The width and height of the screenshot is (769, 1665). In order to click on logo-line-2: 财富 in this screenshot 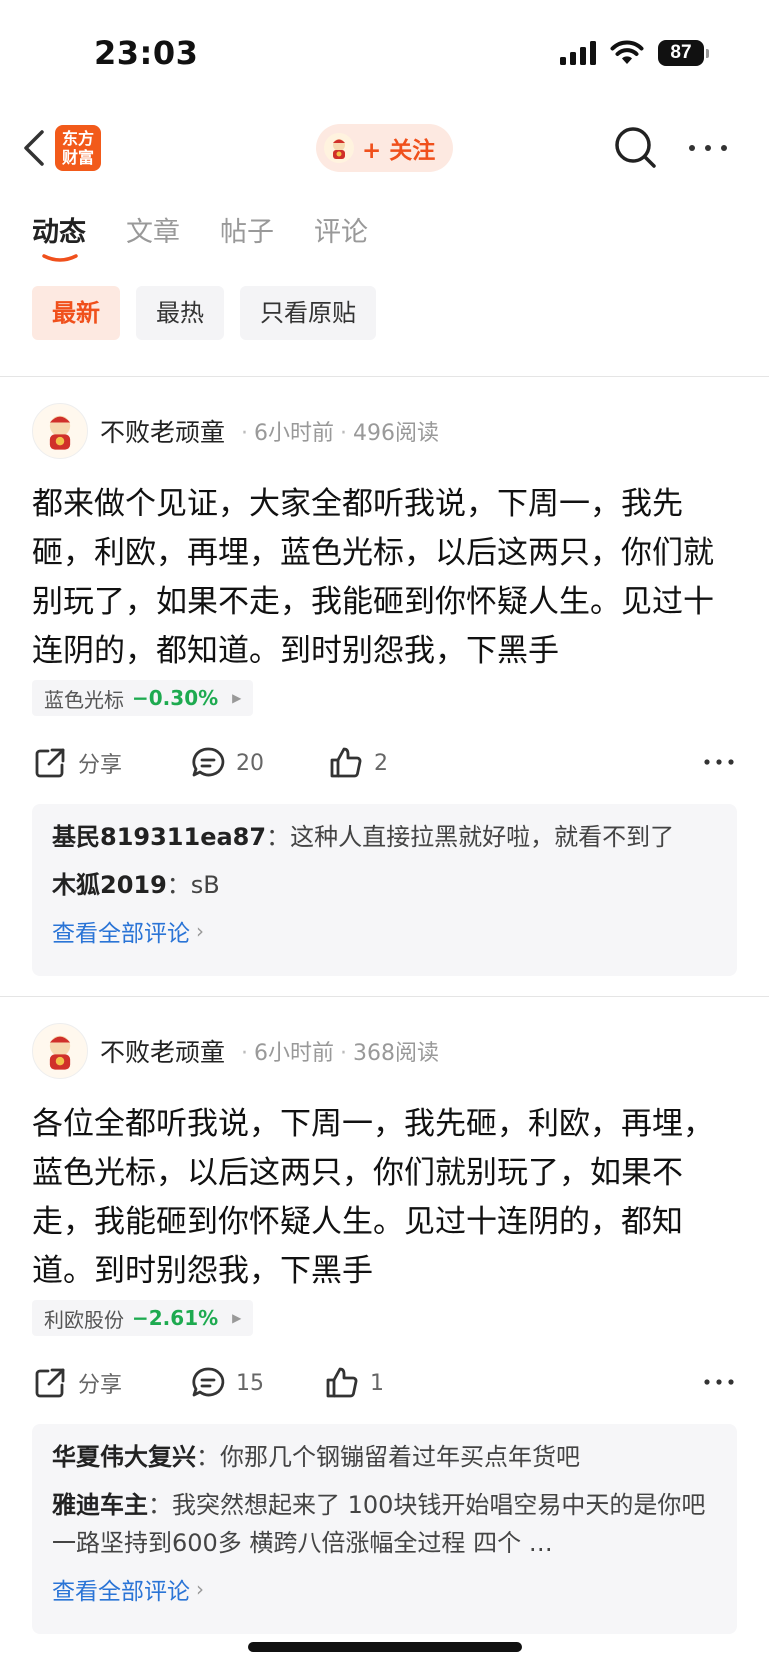, I will do `click(77, 157)`.